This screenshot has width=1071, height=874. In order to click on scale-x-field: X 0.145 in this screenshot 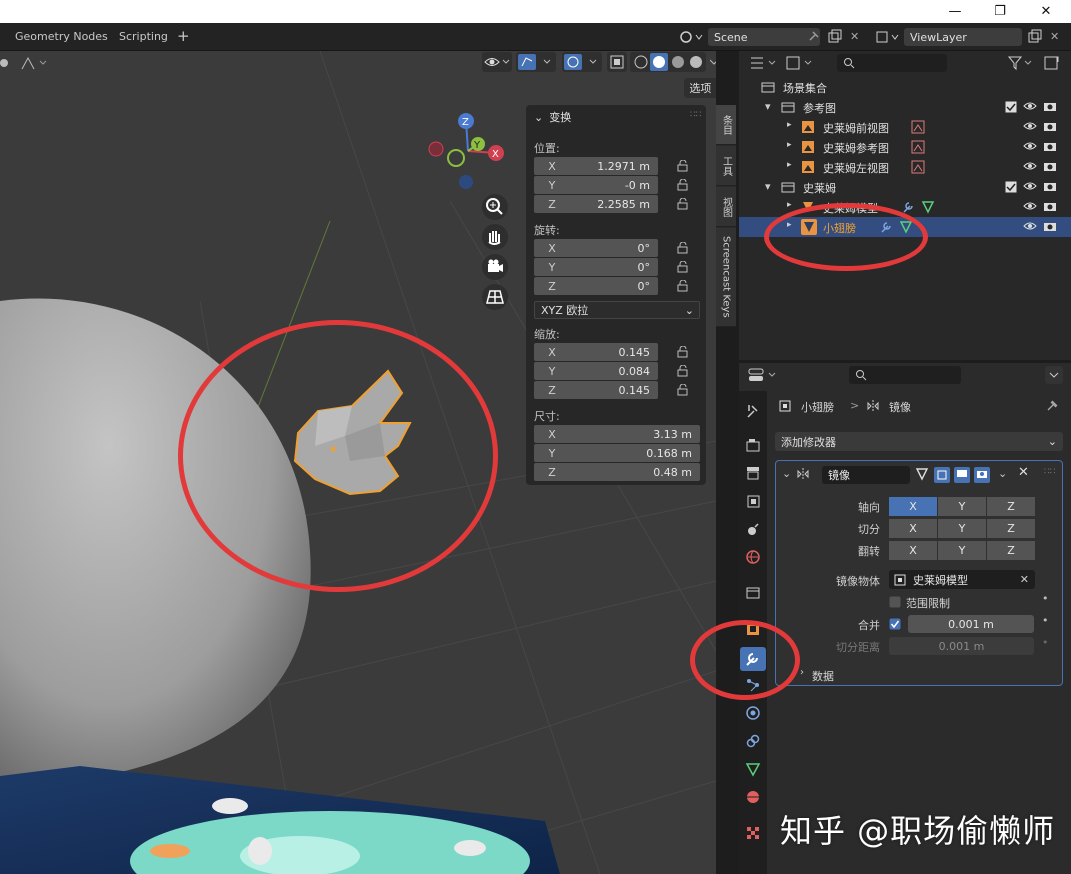, I will do `click(596, 352)`.